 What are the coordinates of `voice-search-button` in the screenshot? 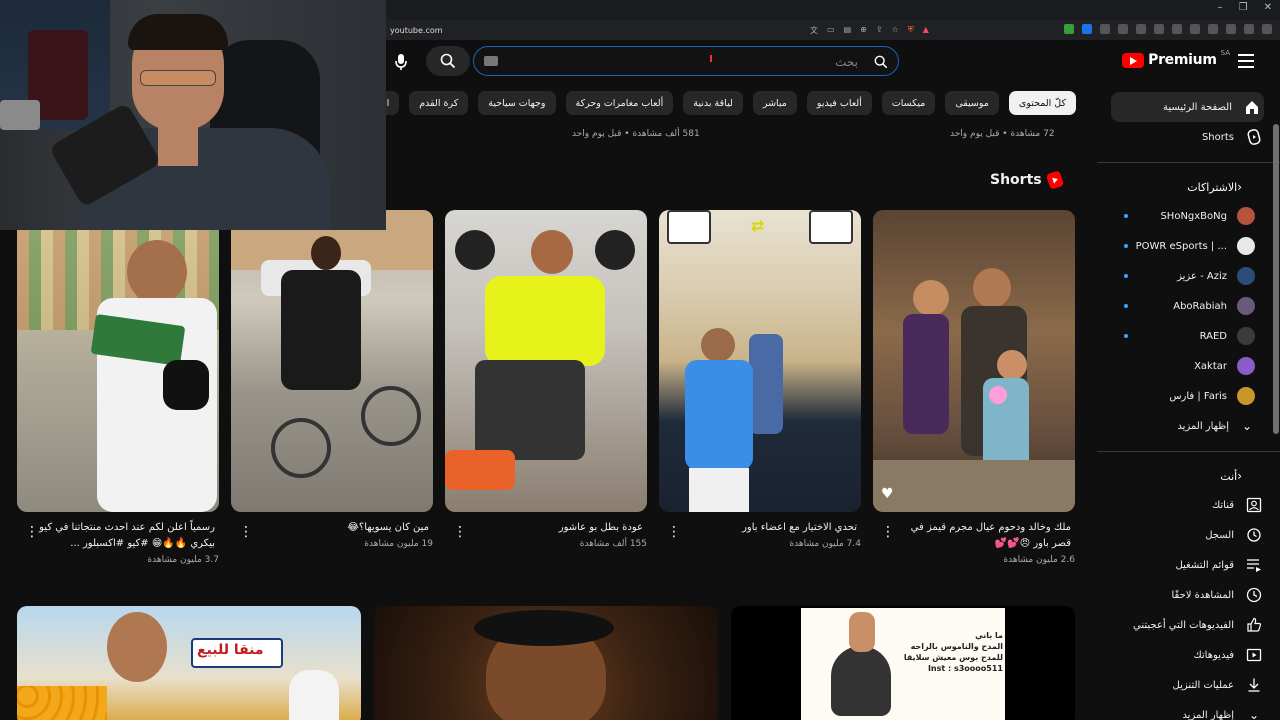 It's located at (401, 62).